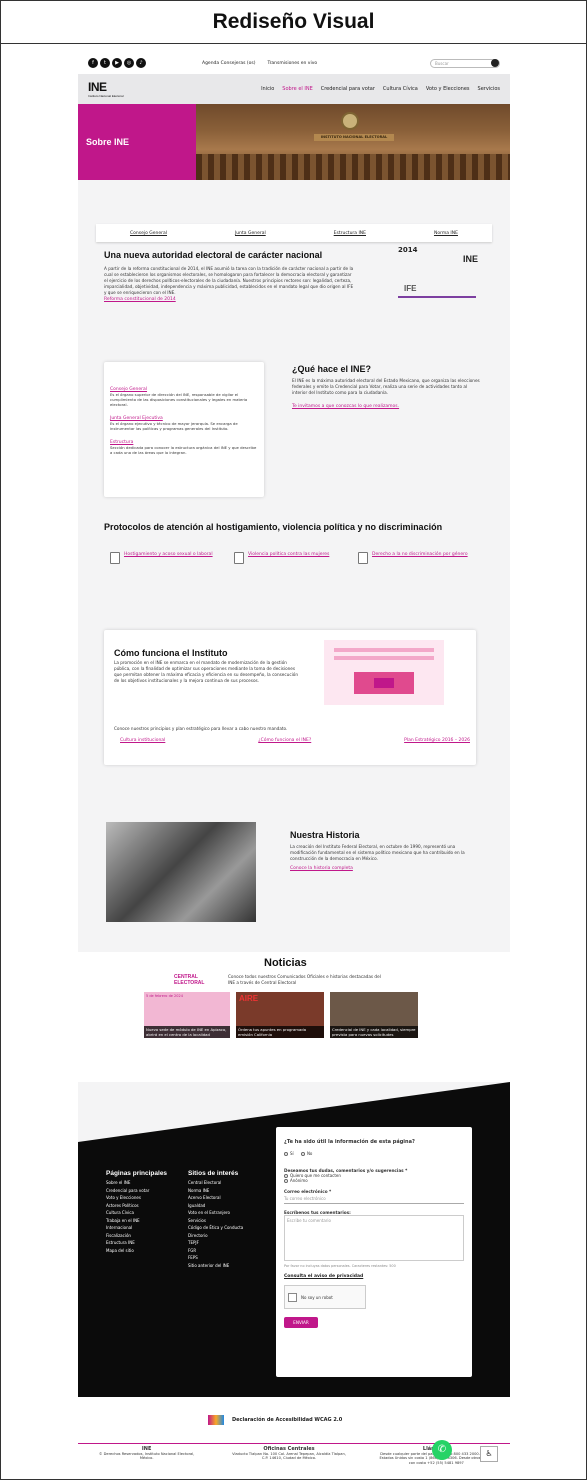 This screenshot has height=1480, width=587. What do you see at coordinates (197, 980) in the screenshot?
I see `central-electoral-logo: CENTRAL ELECTORAL` at bounding box center [197, 980].